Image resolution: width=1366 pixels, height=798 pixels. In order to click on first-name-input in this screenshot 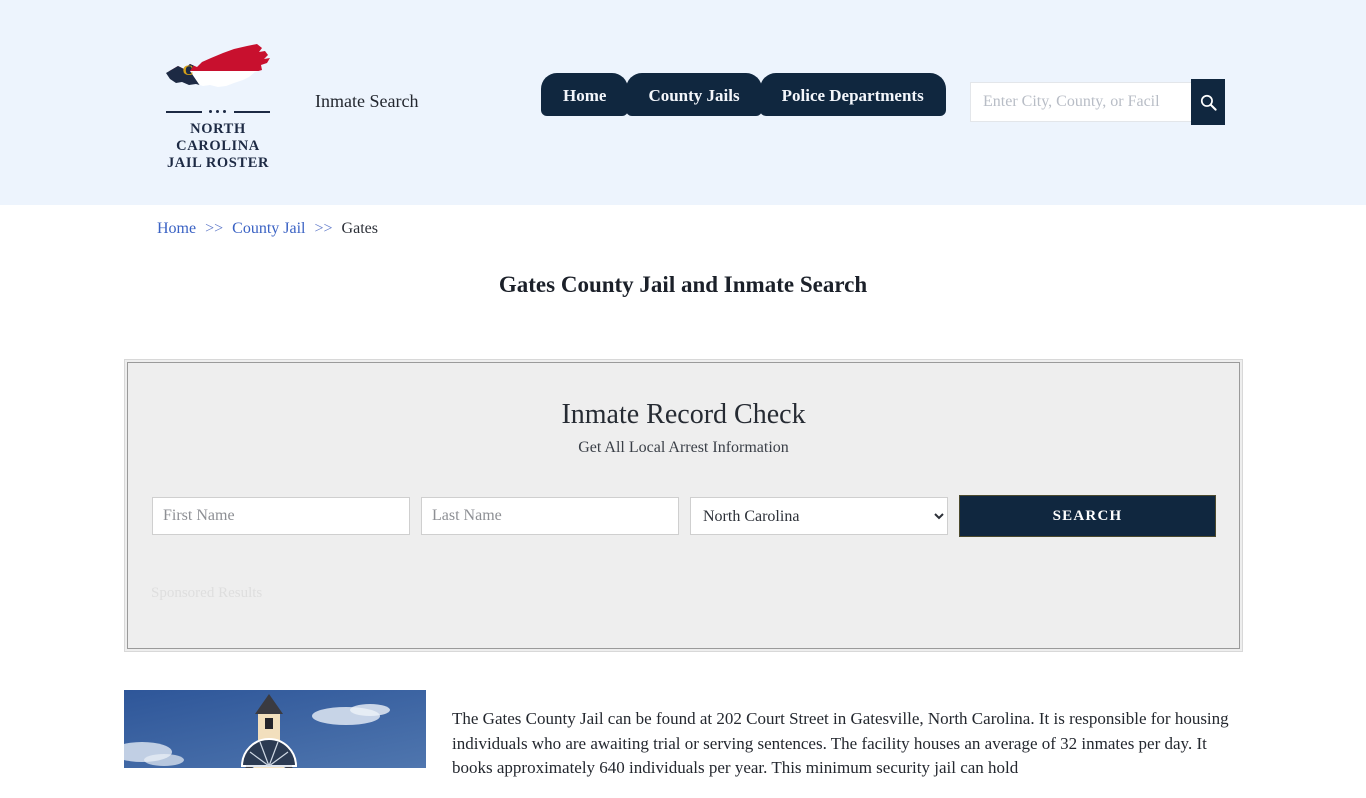, I will do `click(281, 516)`.